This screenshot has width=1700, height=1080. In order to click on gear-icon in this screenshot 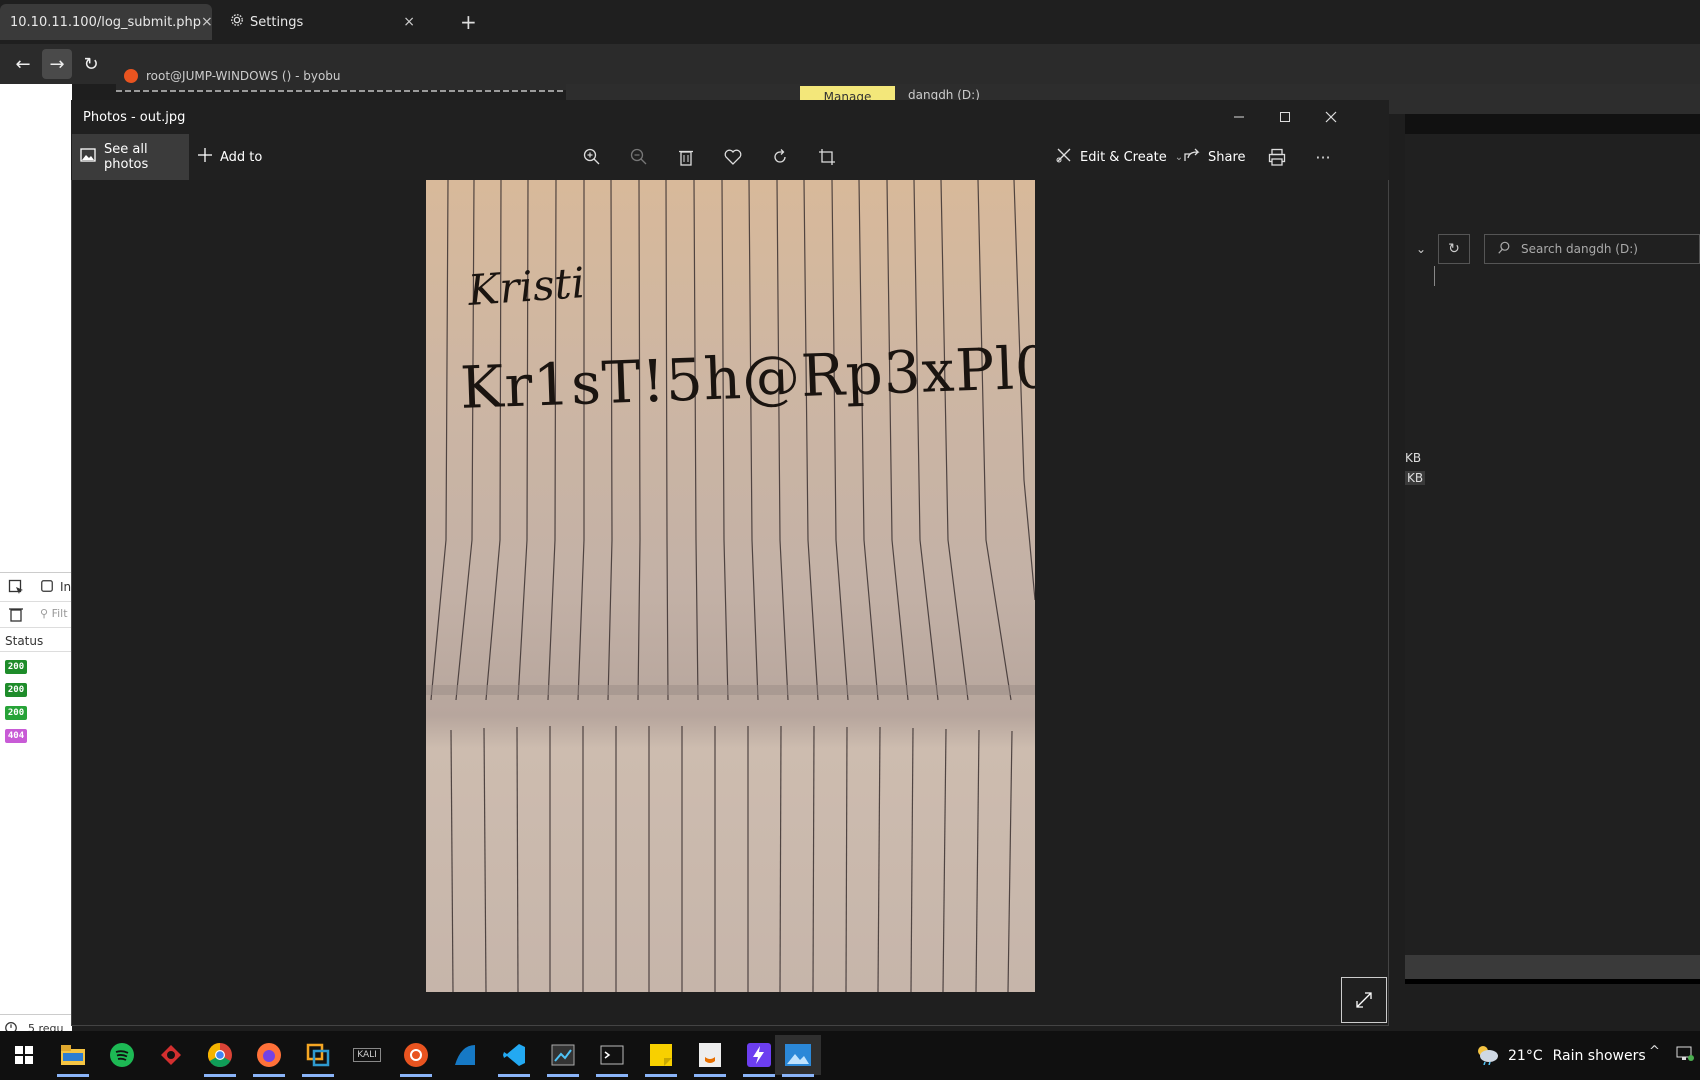, I will do `click(237, 22)`.